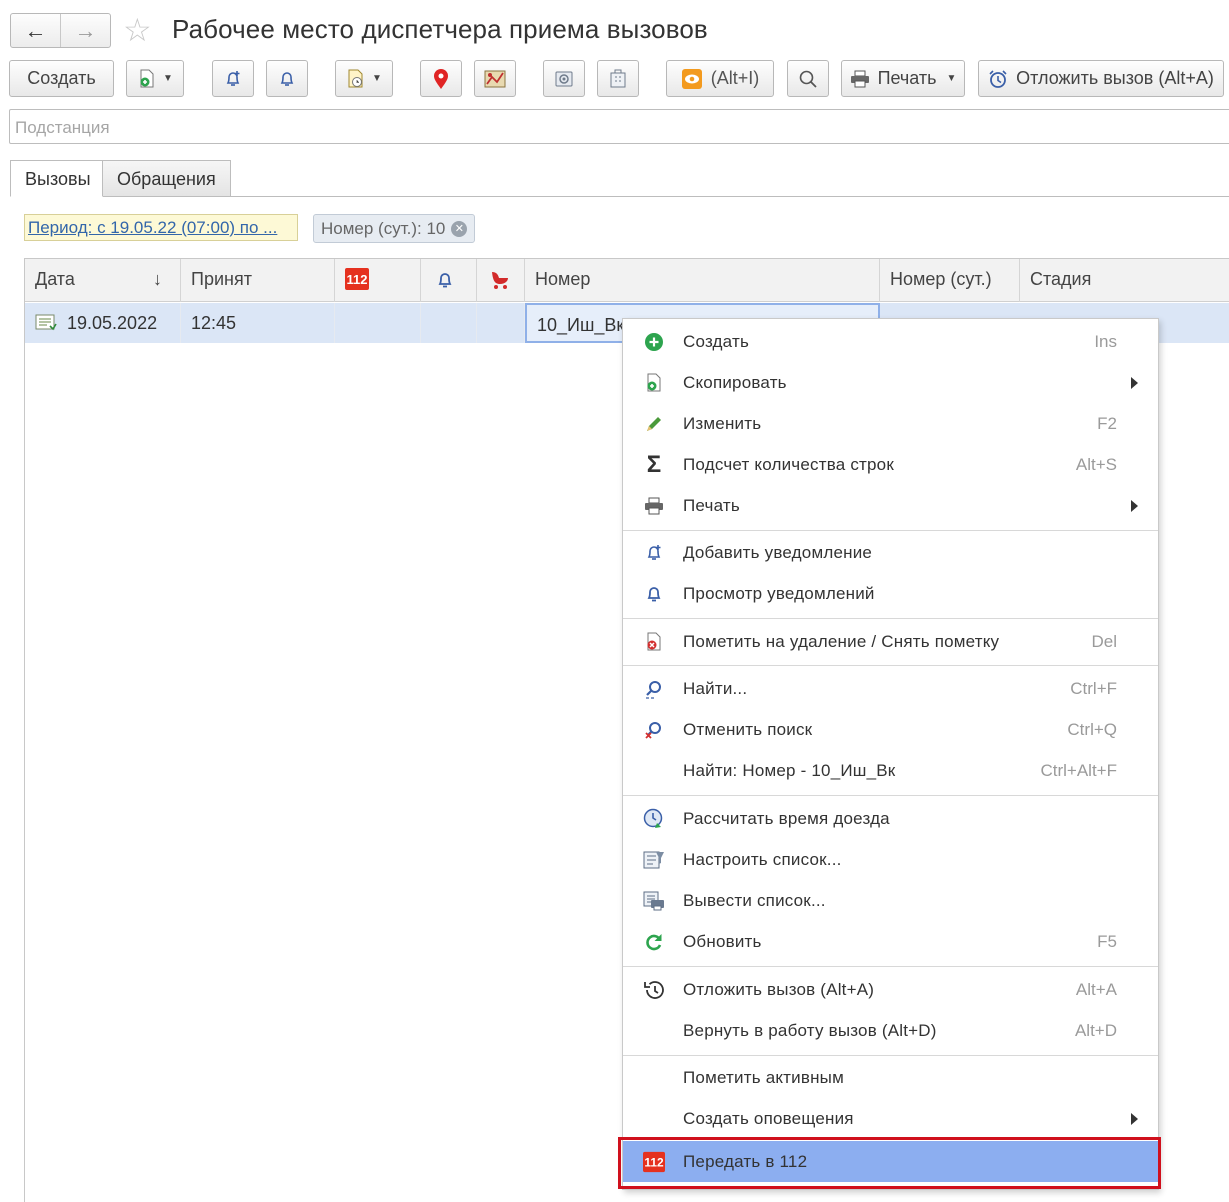  I want to click on camera-icon, so click(564, 78).